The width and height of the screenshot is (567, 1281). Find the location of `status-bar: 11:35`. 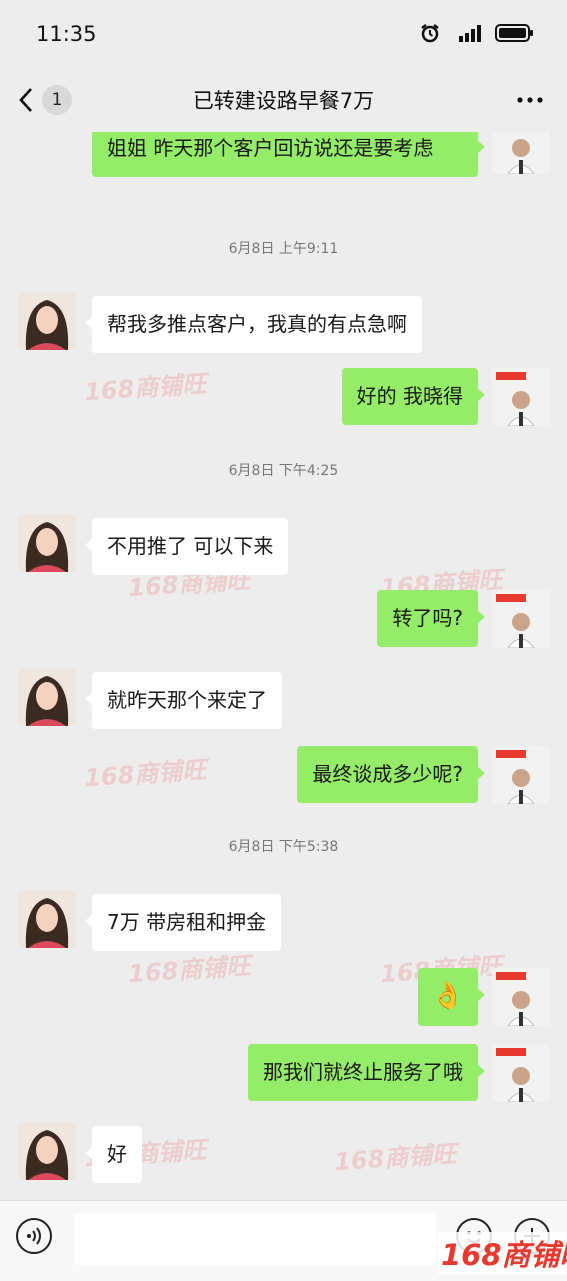

status-bar: 11:35 is located at coordinates (283, 34).